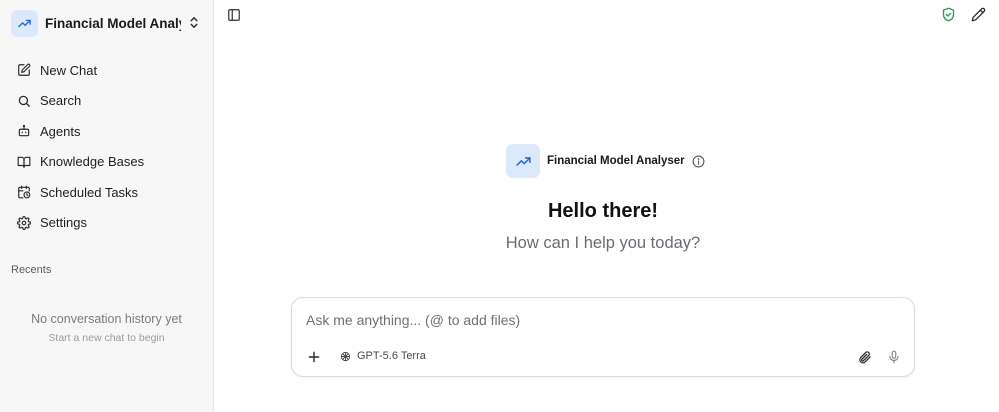 The width and height of the screenshot is (999, 412). I want to click on sidebar-panel-icon, so click(234, 15).